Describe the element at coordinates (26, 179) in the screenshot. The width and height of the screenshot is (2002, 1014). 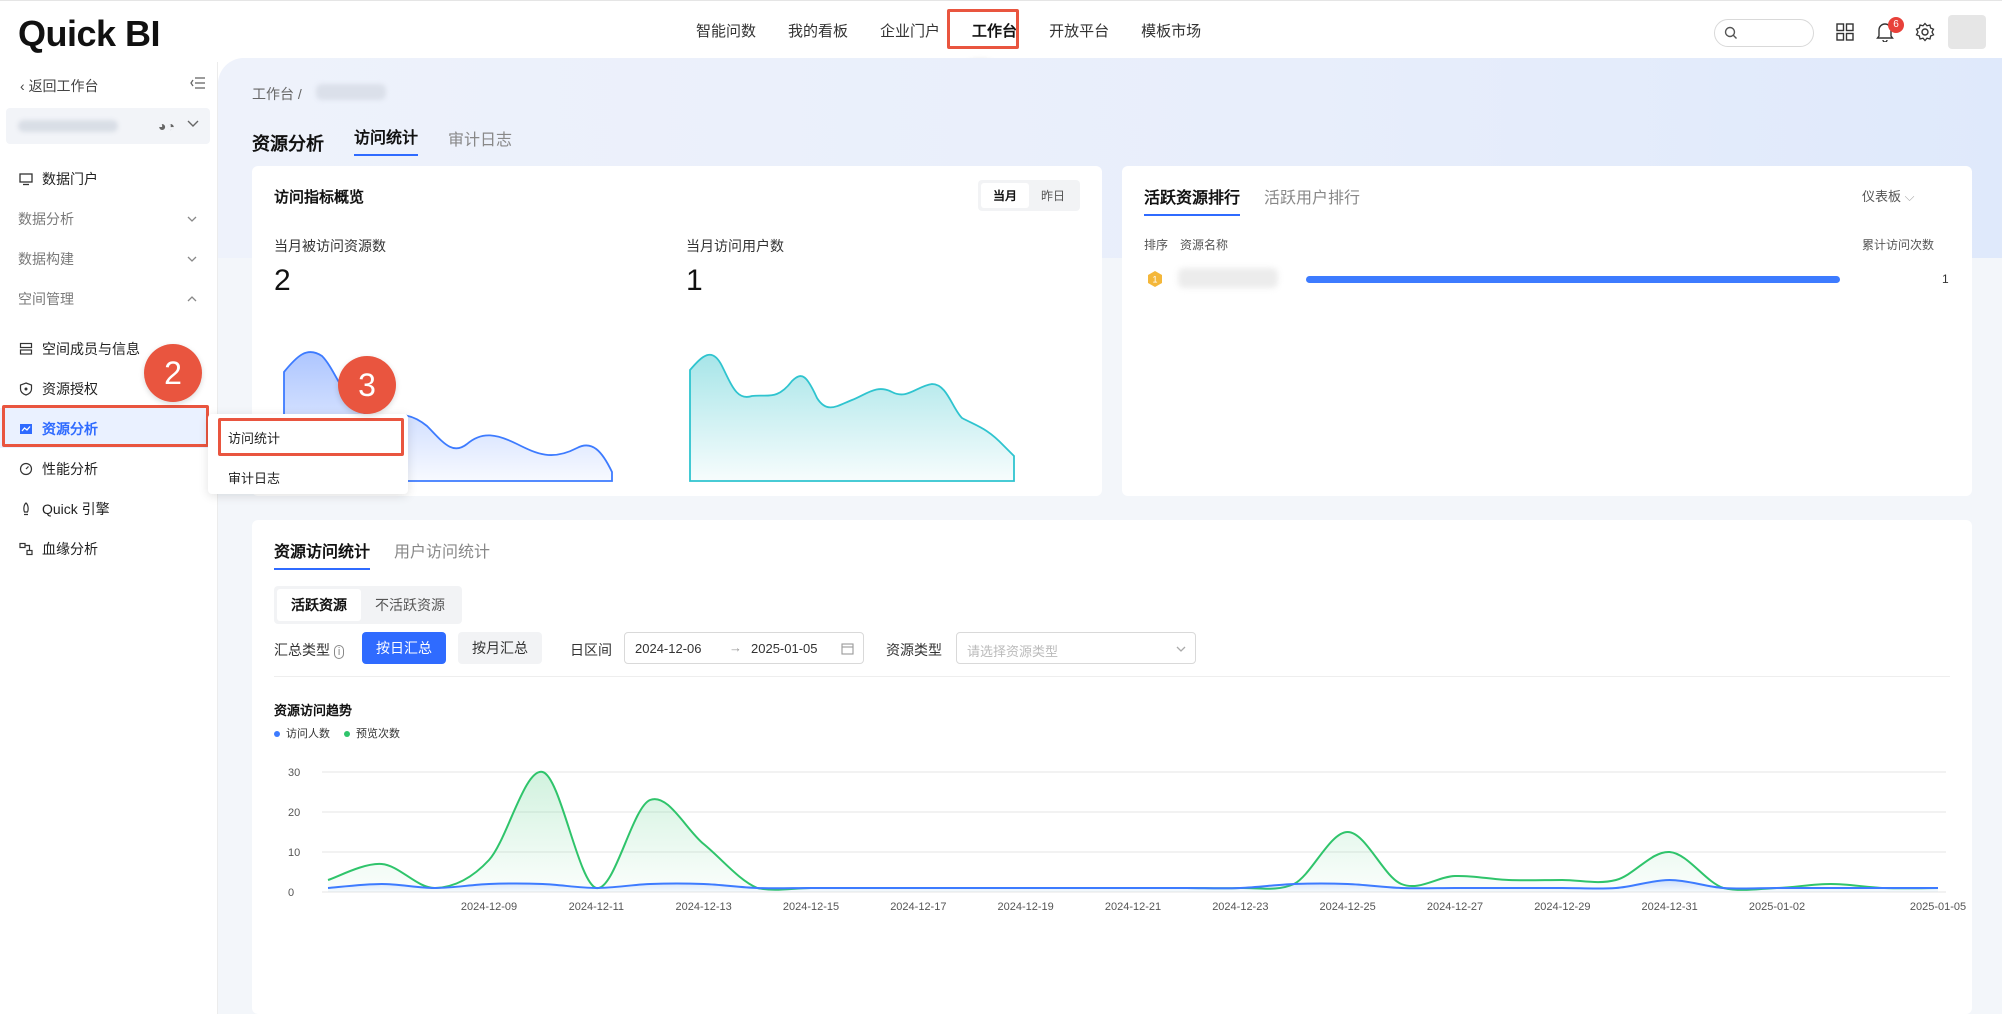
I see `monitor-icon` at that location.